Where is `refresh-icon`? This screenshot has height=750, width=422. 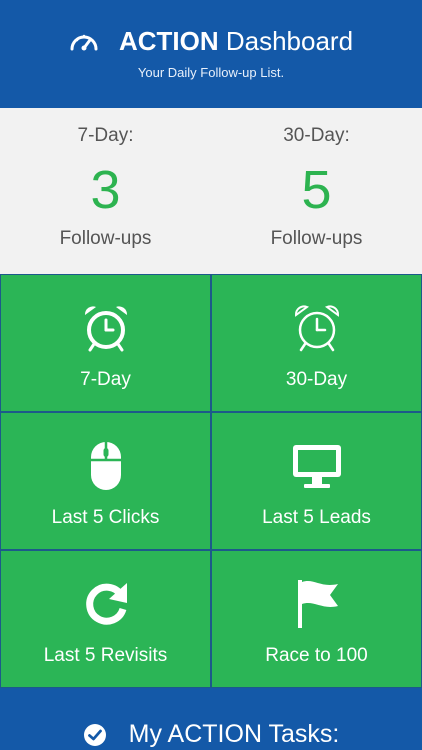 refresh-icon is located at coordinates (106, 604).